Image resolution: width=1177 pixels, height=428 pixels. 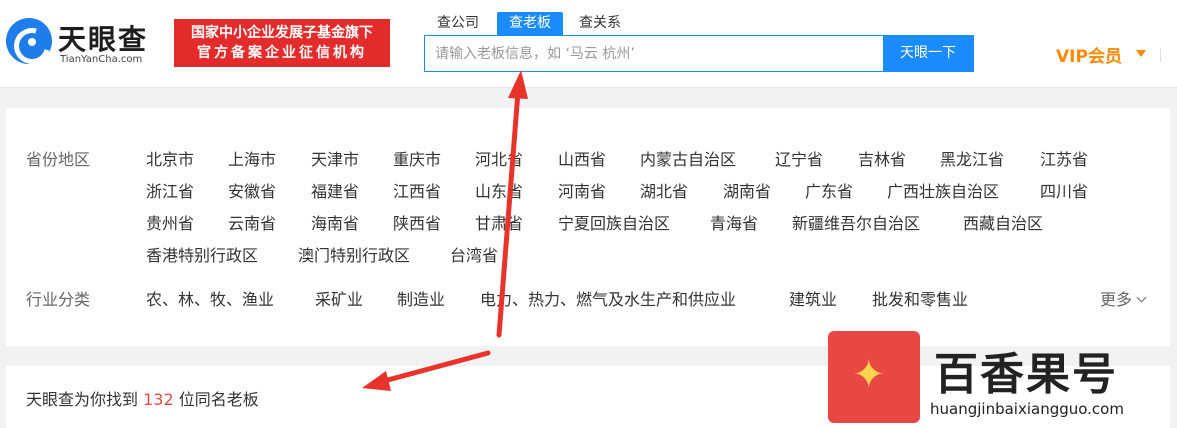 I want to click on region-option: 西藏自治区, so click(x=1003, y=222).